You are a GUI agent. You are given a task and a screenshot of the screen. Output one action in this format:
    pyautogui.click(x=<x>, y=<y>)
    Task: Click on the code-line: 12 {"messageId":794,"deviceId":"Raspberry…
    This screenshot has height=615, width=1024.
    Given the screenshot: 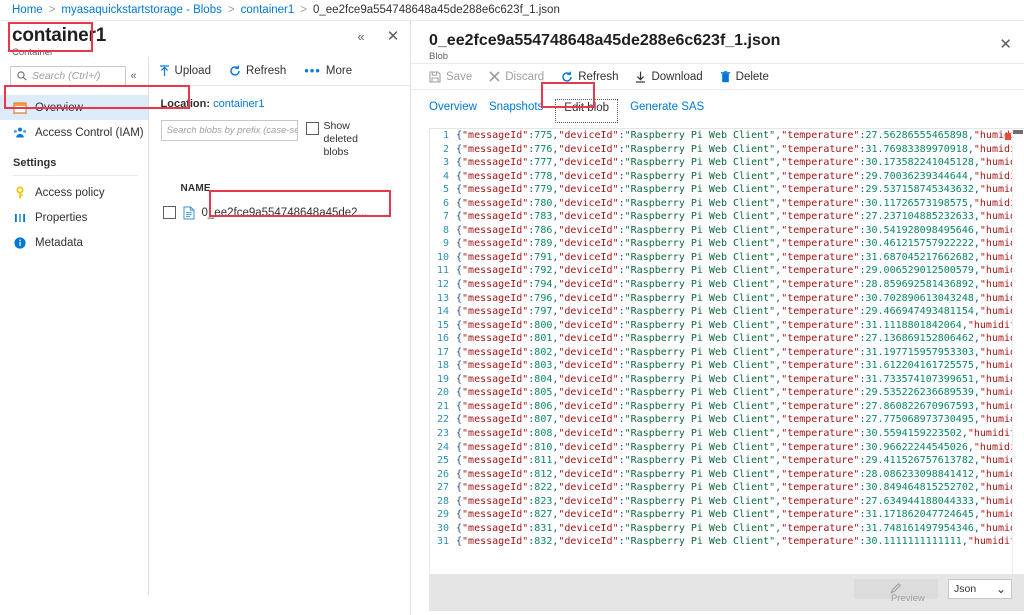 What is the action you would take?
    pyautogui.click(x=727, y=285)
    